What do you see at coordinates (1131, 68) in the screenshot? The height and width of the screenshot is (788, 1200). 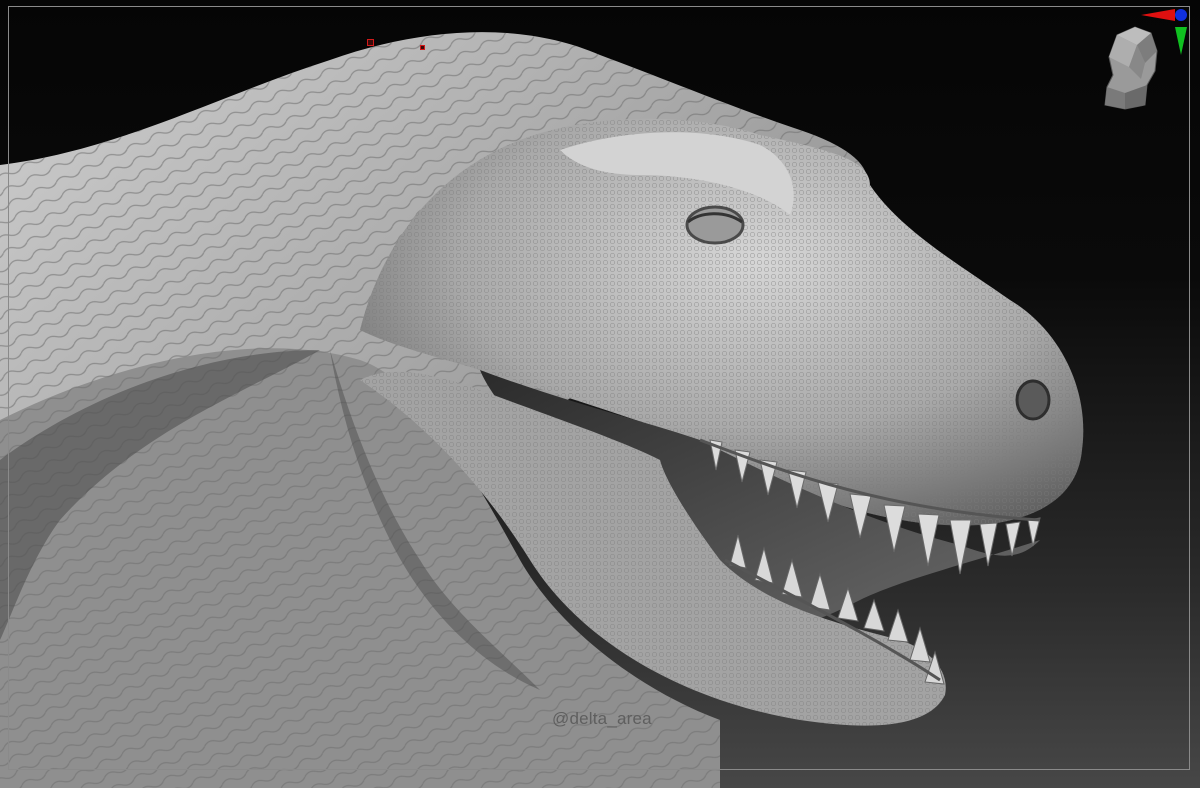 I see `head-orientation-icon` at bounding box center [1131, 68].